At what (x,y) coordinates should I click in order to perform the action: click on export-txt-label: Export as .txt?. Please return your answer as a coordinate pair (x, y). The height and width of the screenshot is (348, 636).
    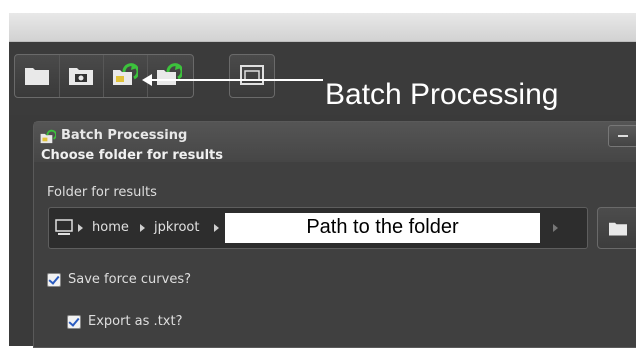
    Looking at the image, I should click on (135, 321).